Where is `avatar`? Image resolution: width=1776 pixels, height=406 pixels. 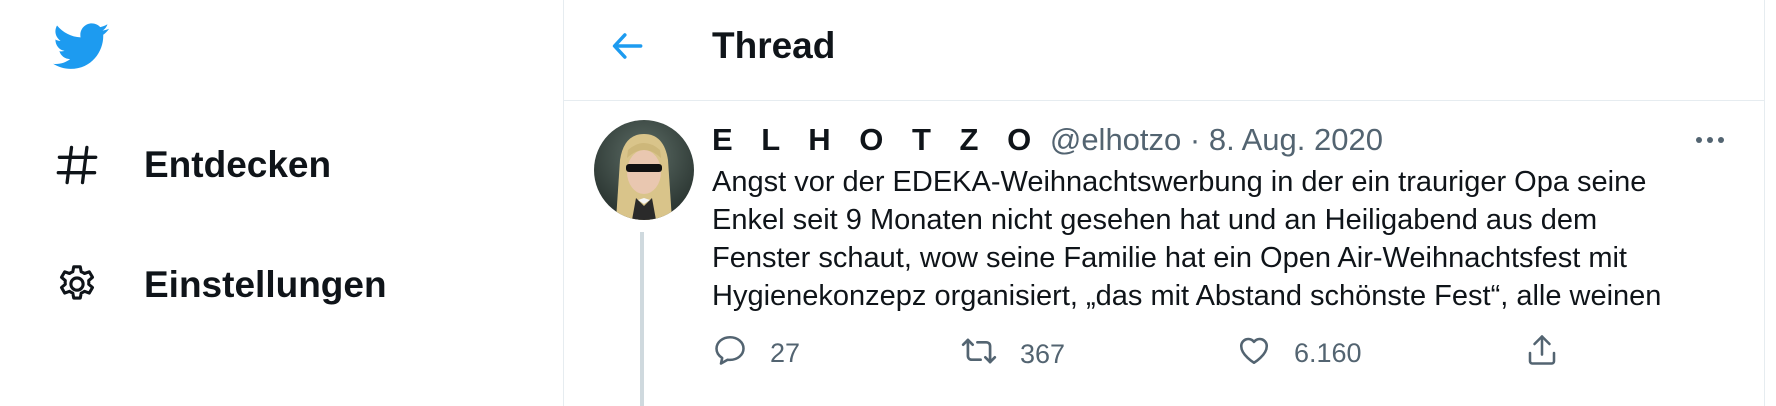 avatar is located at coordinates (644, 170).